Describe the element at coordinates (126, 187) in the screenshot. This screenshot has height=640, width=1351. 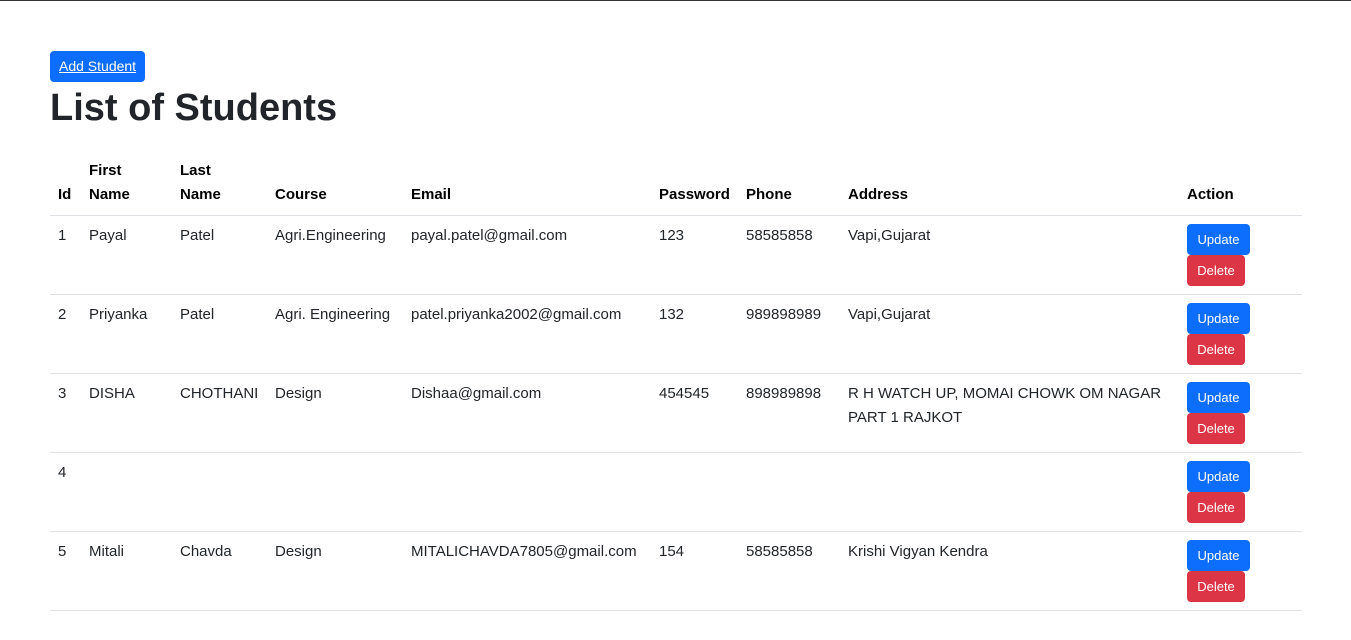
I see `header-first-name: First Name` at that location.